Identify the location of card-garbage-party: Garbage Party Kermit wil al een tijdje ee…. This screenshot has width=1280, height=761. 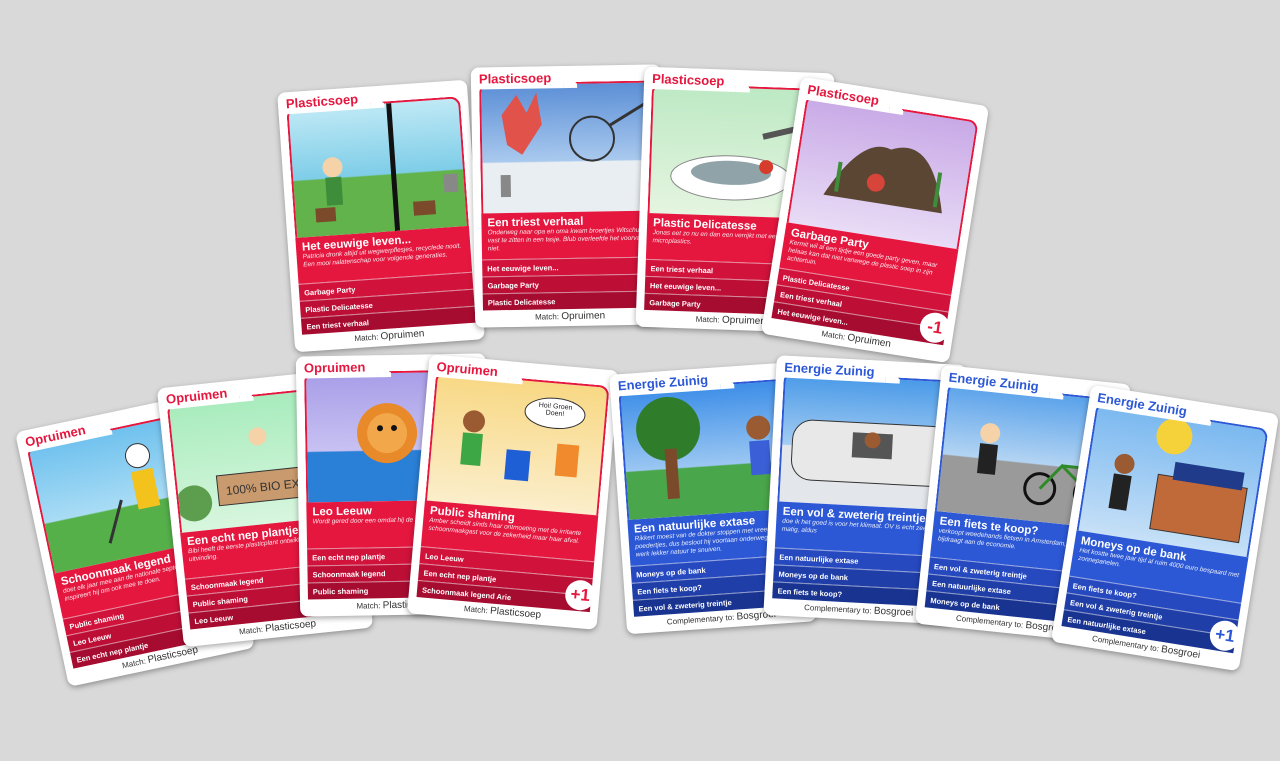
(875, 220).